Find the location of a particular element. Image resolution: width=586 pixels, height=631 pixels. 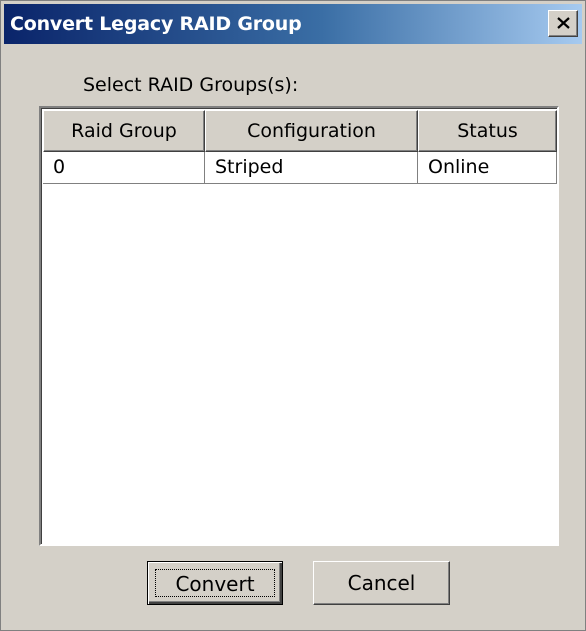

close-button is located at coordinates (563, 23).